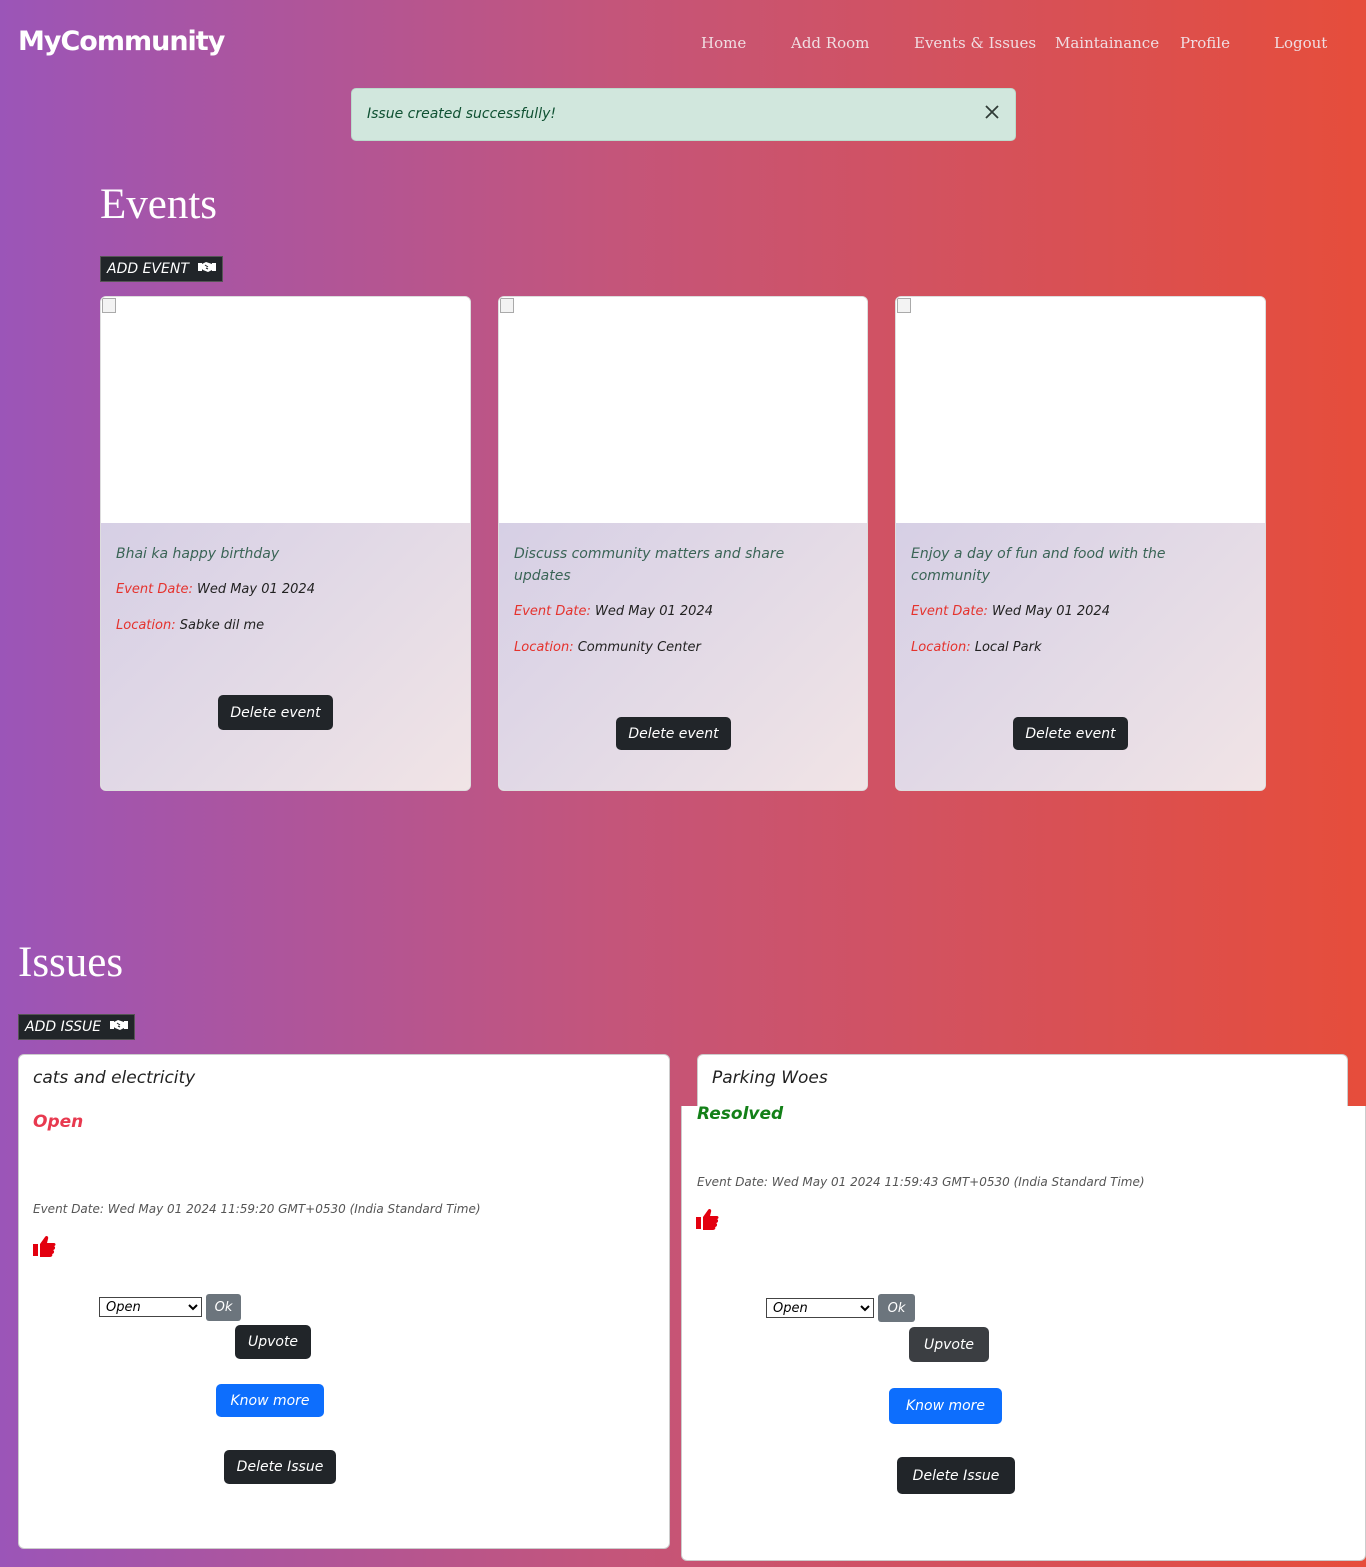  Describe the element at coordinates (976, 647) in the screenshot. I see `event-location: Location: Local Park` at that location.